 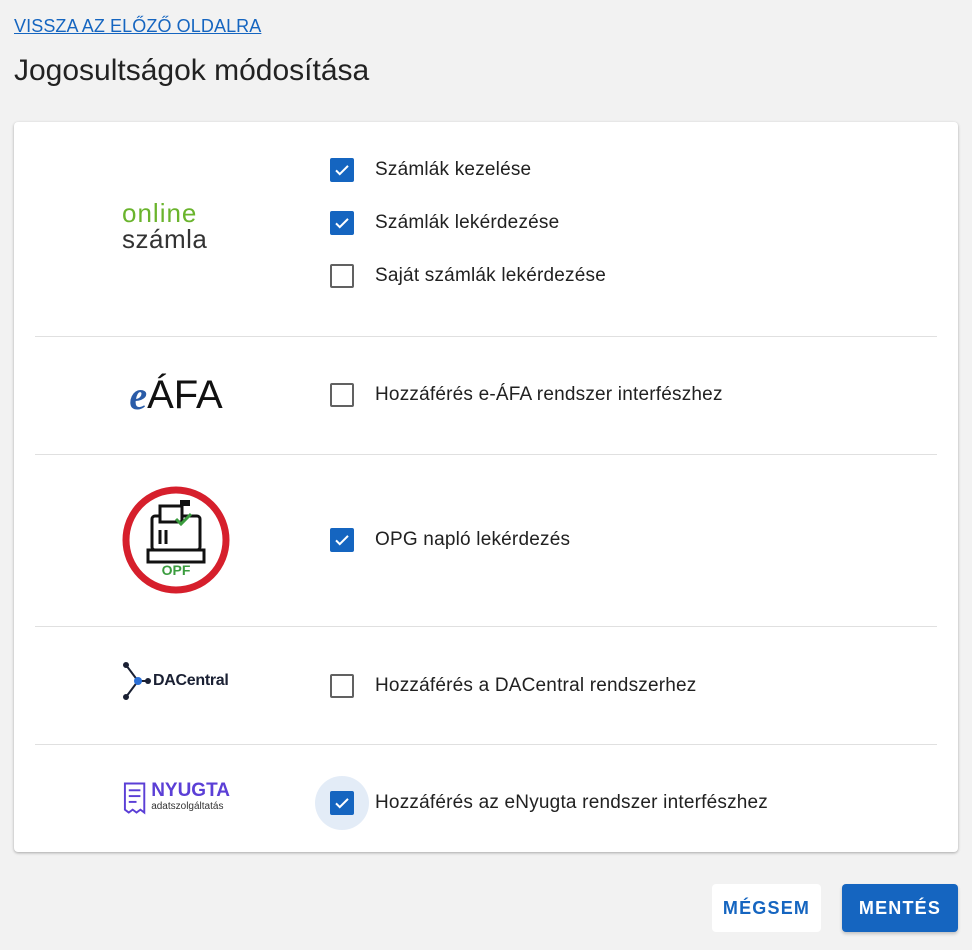 I want to click on online-szamla-logo: online számla, so click(x=176, y=226).